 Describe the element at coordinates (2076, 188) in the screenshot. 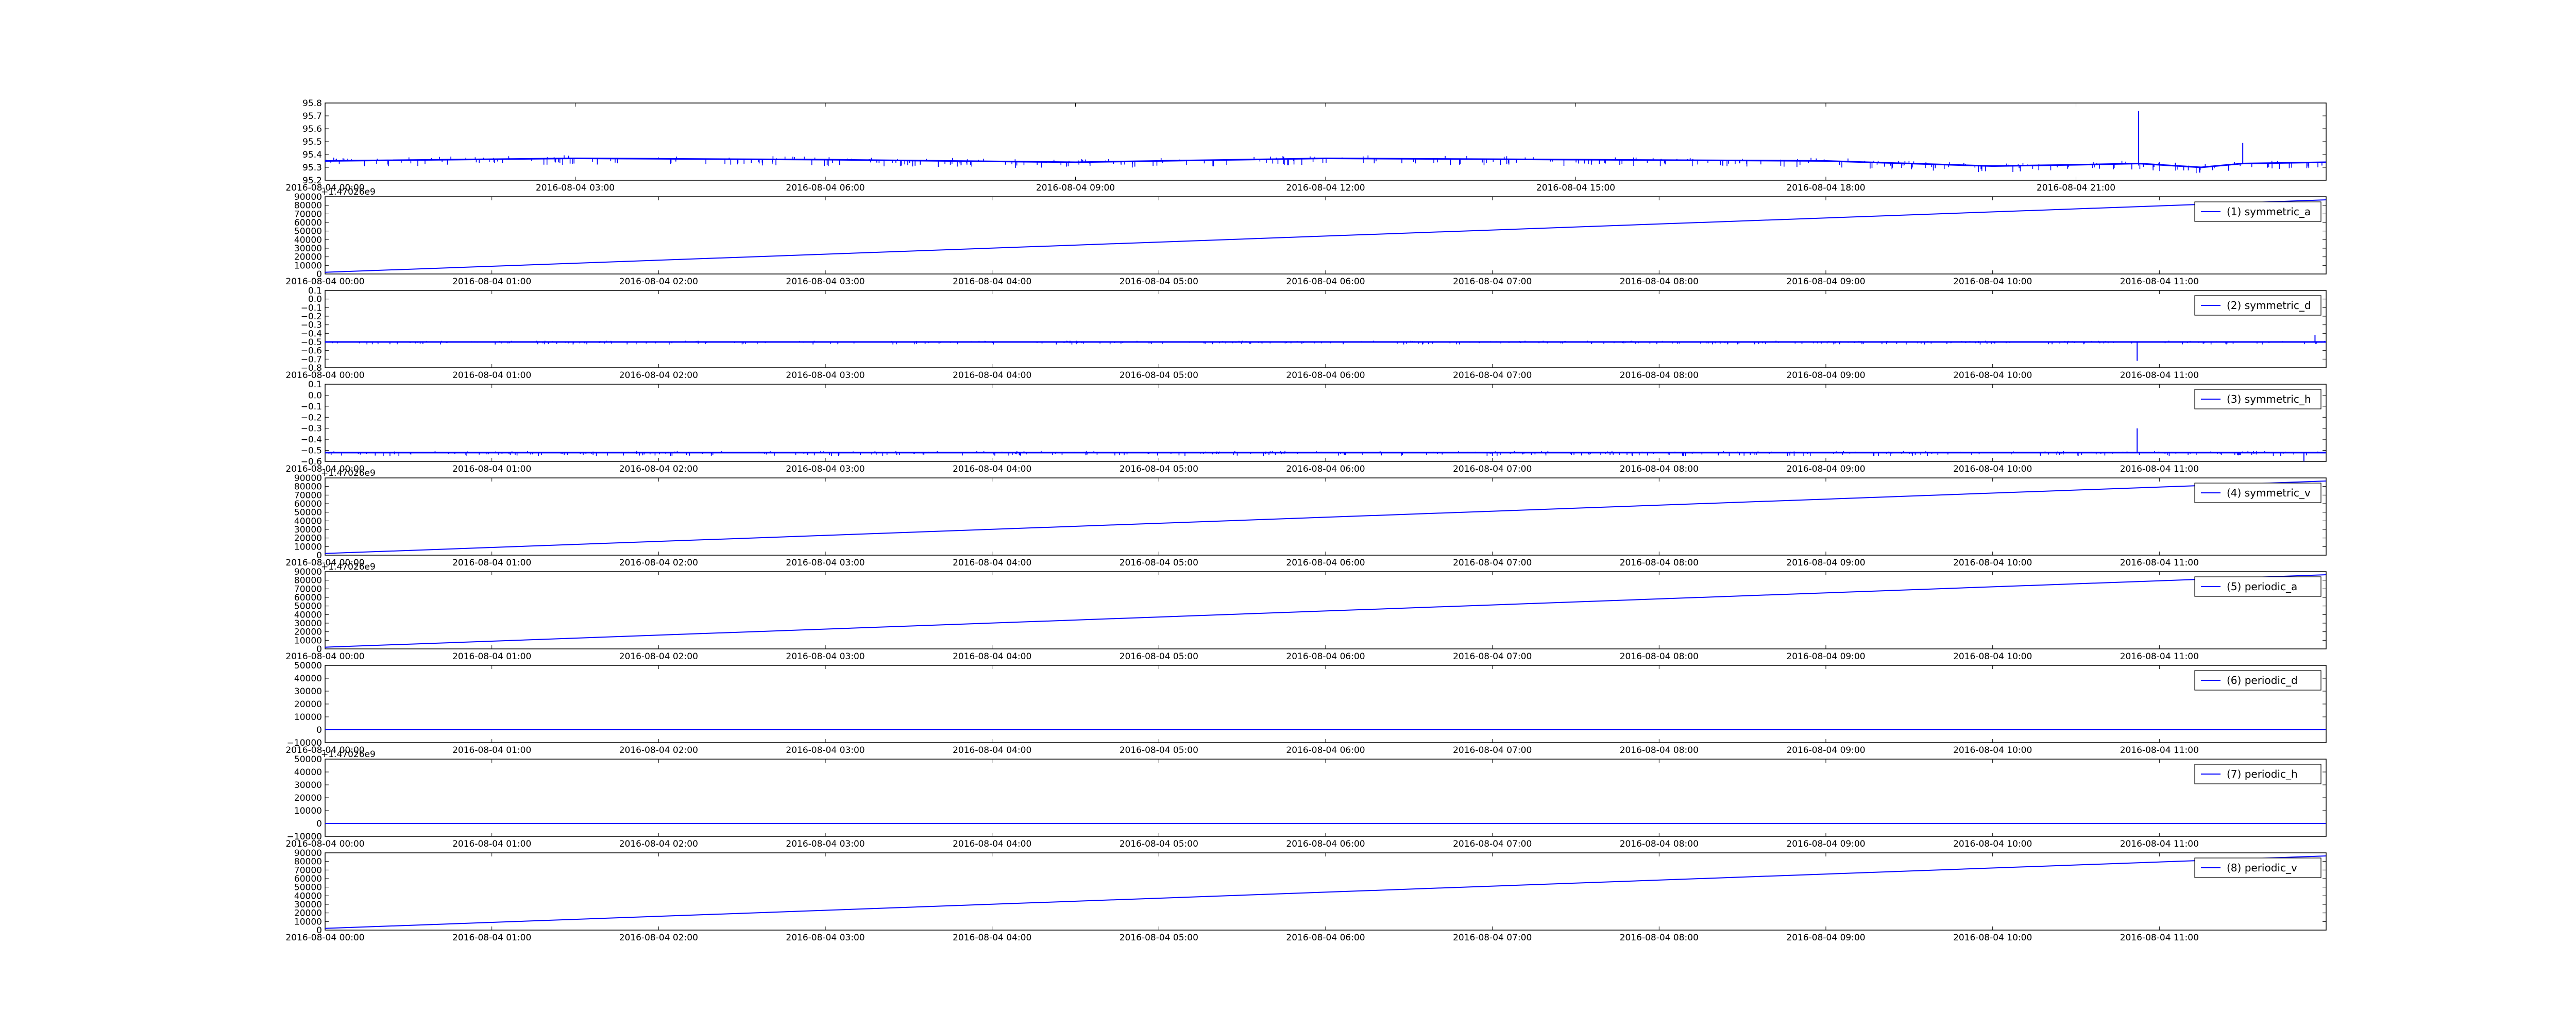

I see `x-tick-label: 2016-08-04 21:00` at that location.